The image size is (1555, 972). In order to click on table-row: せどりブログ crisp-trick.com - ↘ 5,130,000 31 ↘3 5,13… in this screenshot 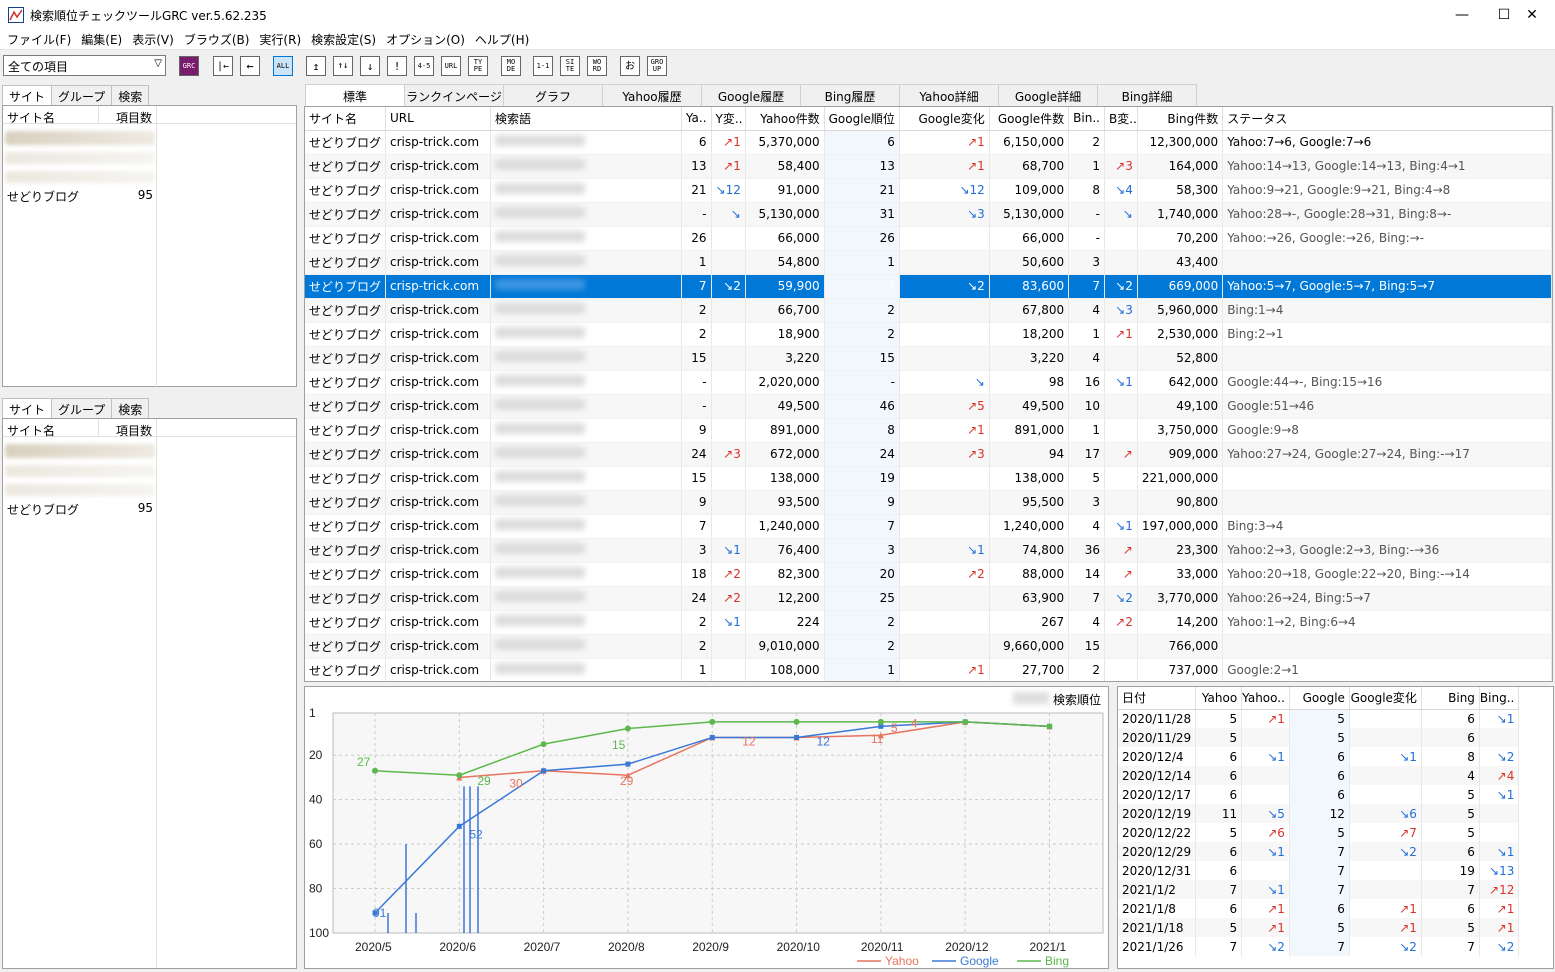, I will do `click(928, 214)`.